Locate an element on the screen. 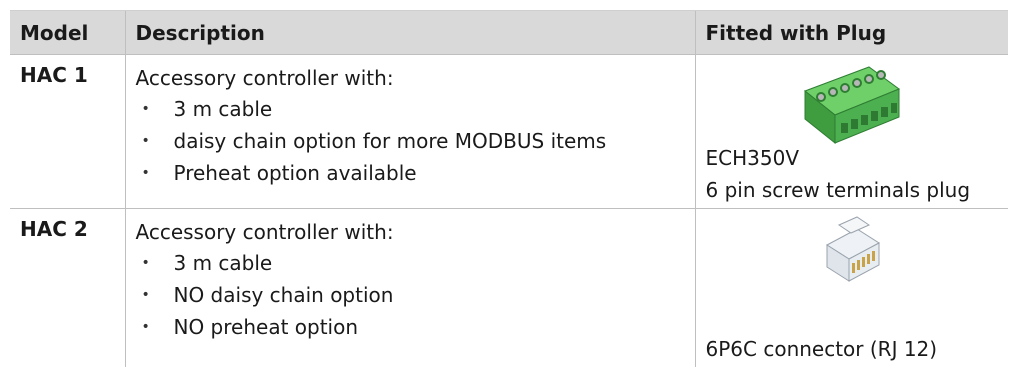 Image resolution: width=1018 pixels, height=374 pixels. list-item: • NO daisy chain option is located at coordinates (410, 295).